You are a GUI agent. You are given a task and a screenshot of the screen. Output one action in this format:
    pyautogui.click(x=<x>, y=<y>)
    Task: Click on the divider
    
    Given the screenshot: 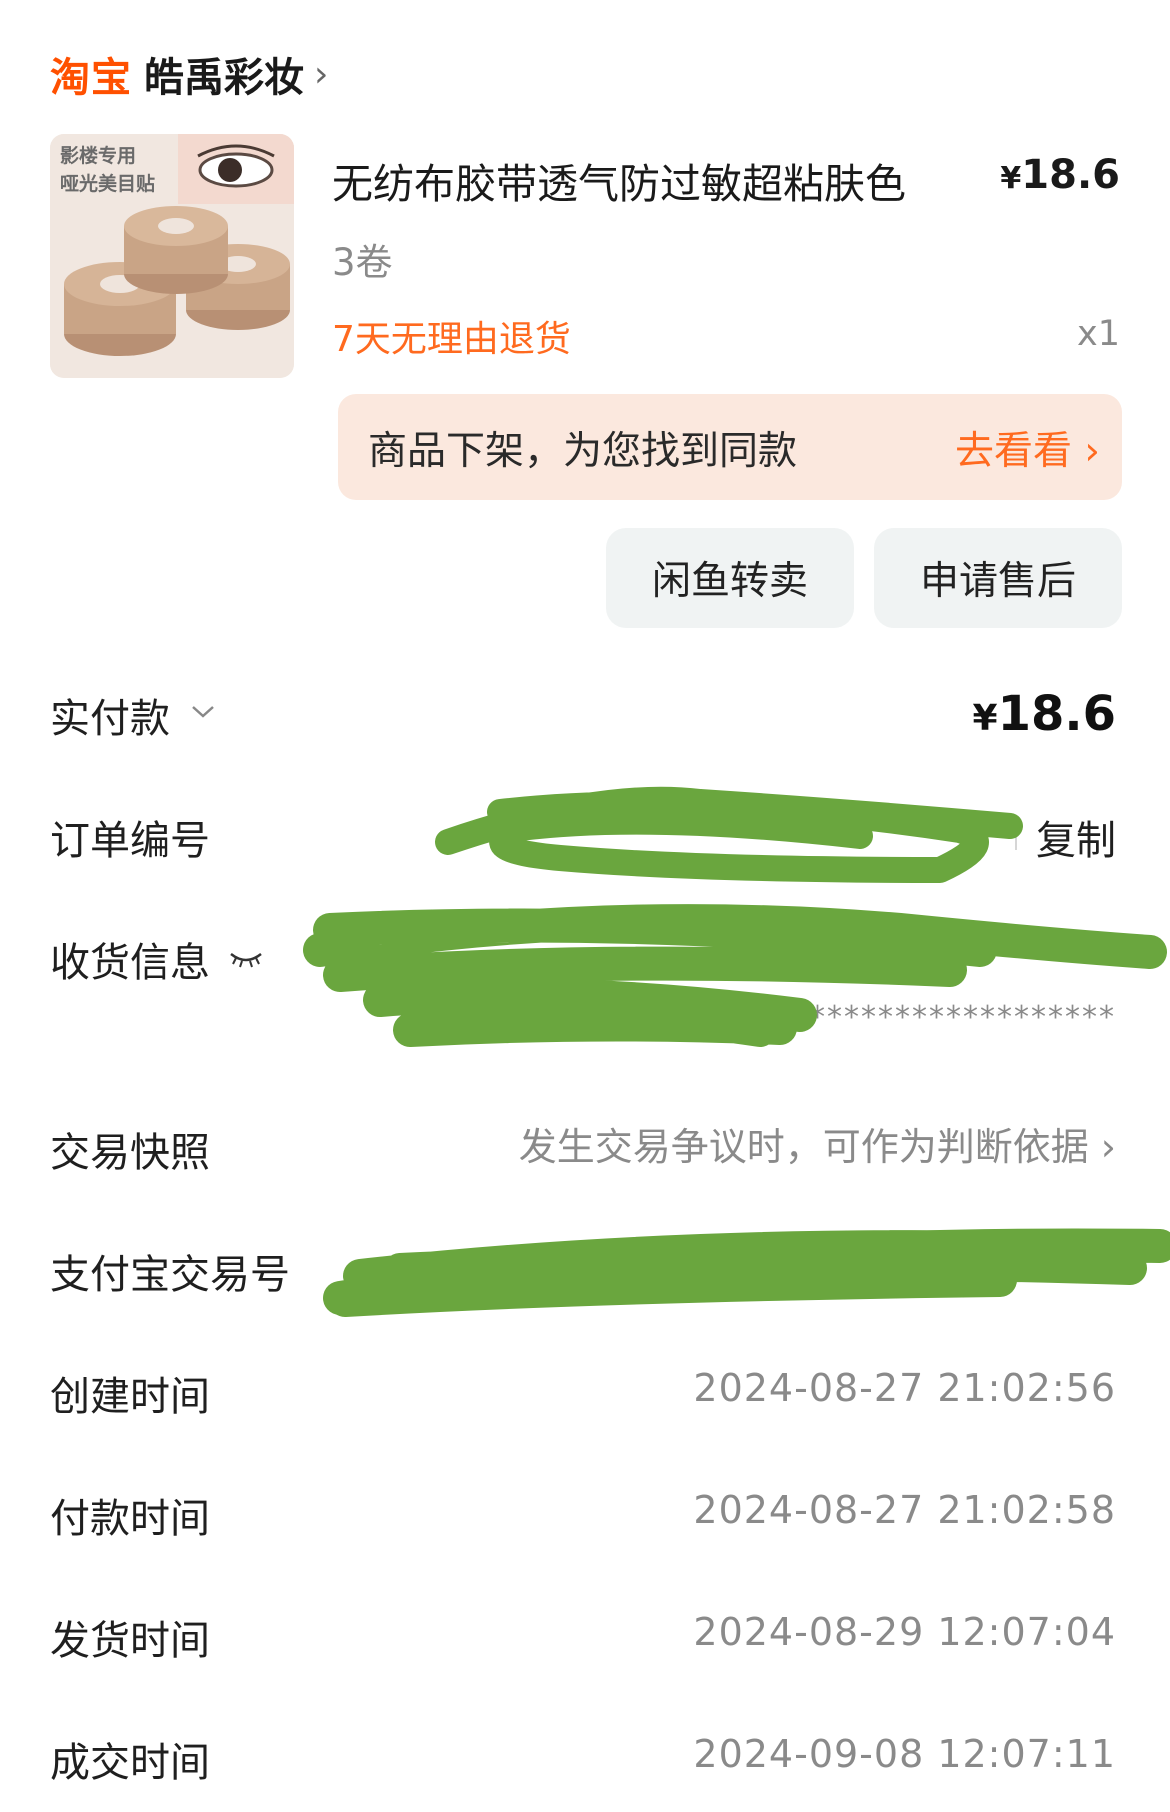 What is the action you would take?
    pyautogui.click(x=1016, y=833)
    